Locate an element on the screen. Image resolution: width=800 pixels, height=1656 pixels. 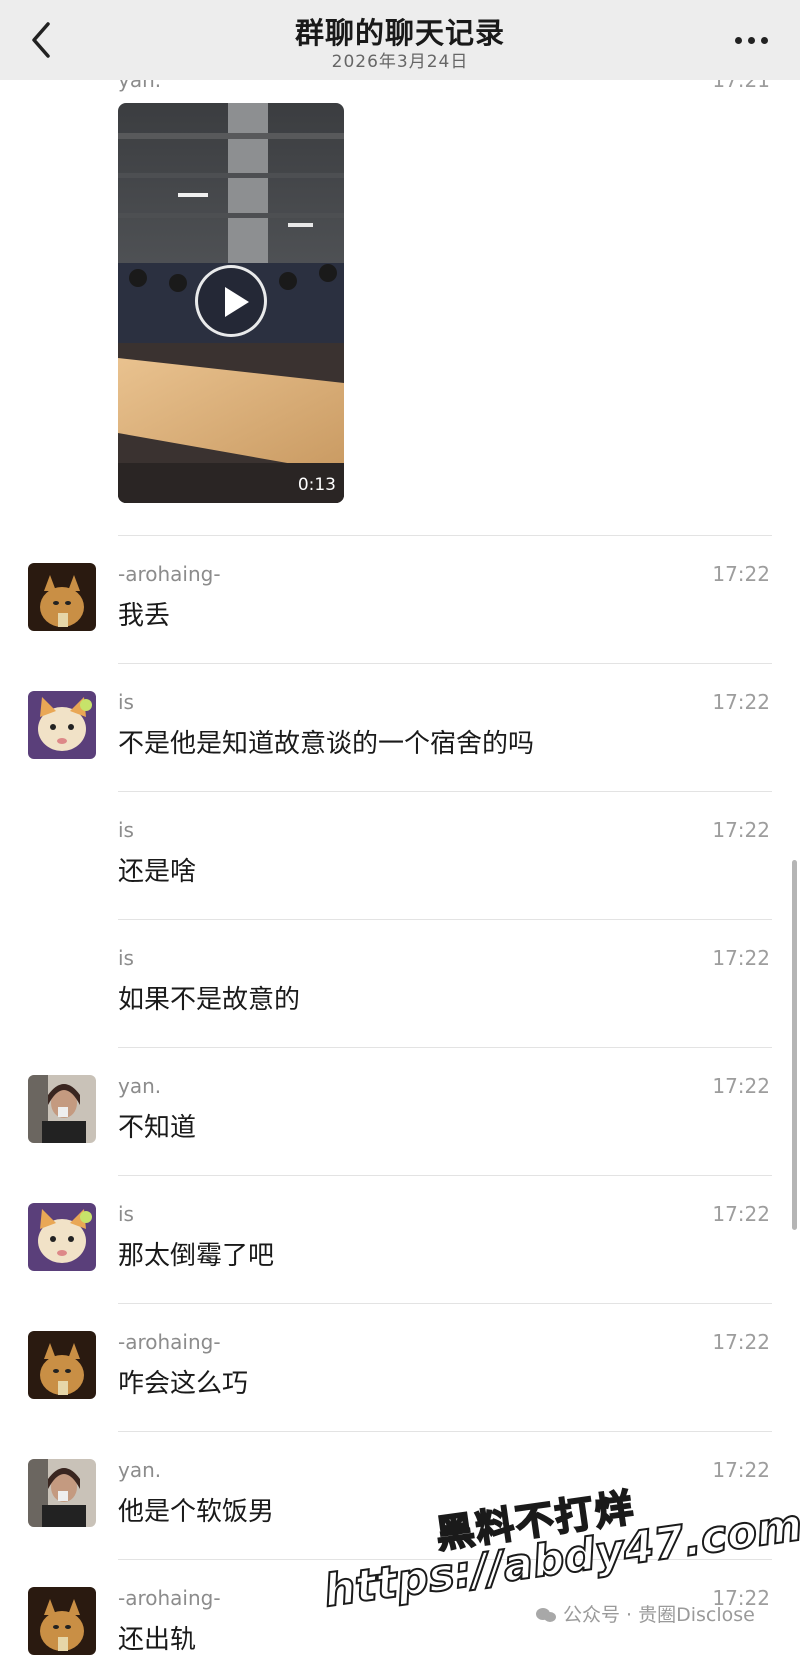
page-title: 群聊的聊天记录 is located at coordinates (399, 33).